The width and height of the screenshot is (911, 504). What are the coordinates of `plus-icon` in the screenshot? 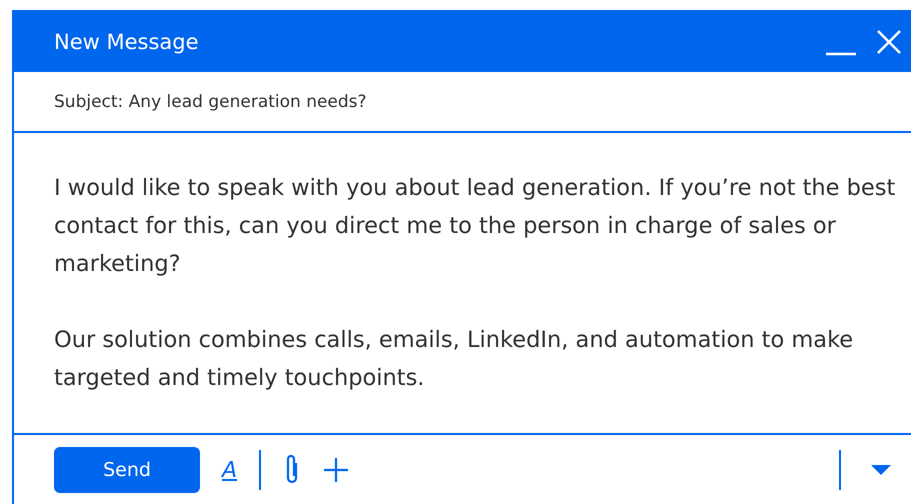 It's located at (336, 470).